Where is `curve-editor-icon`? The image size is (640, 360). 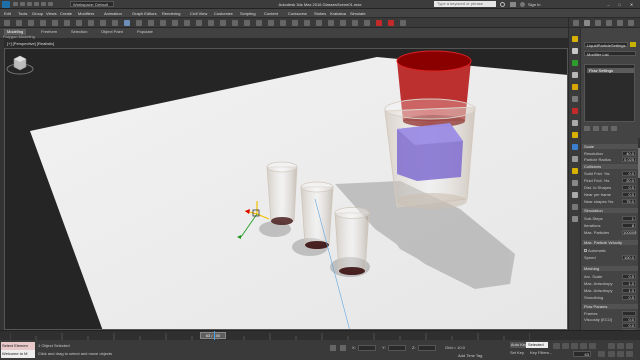 curve-editor-icon is located at coordinates (319, 23).